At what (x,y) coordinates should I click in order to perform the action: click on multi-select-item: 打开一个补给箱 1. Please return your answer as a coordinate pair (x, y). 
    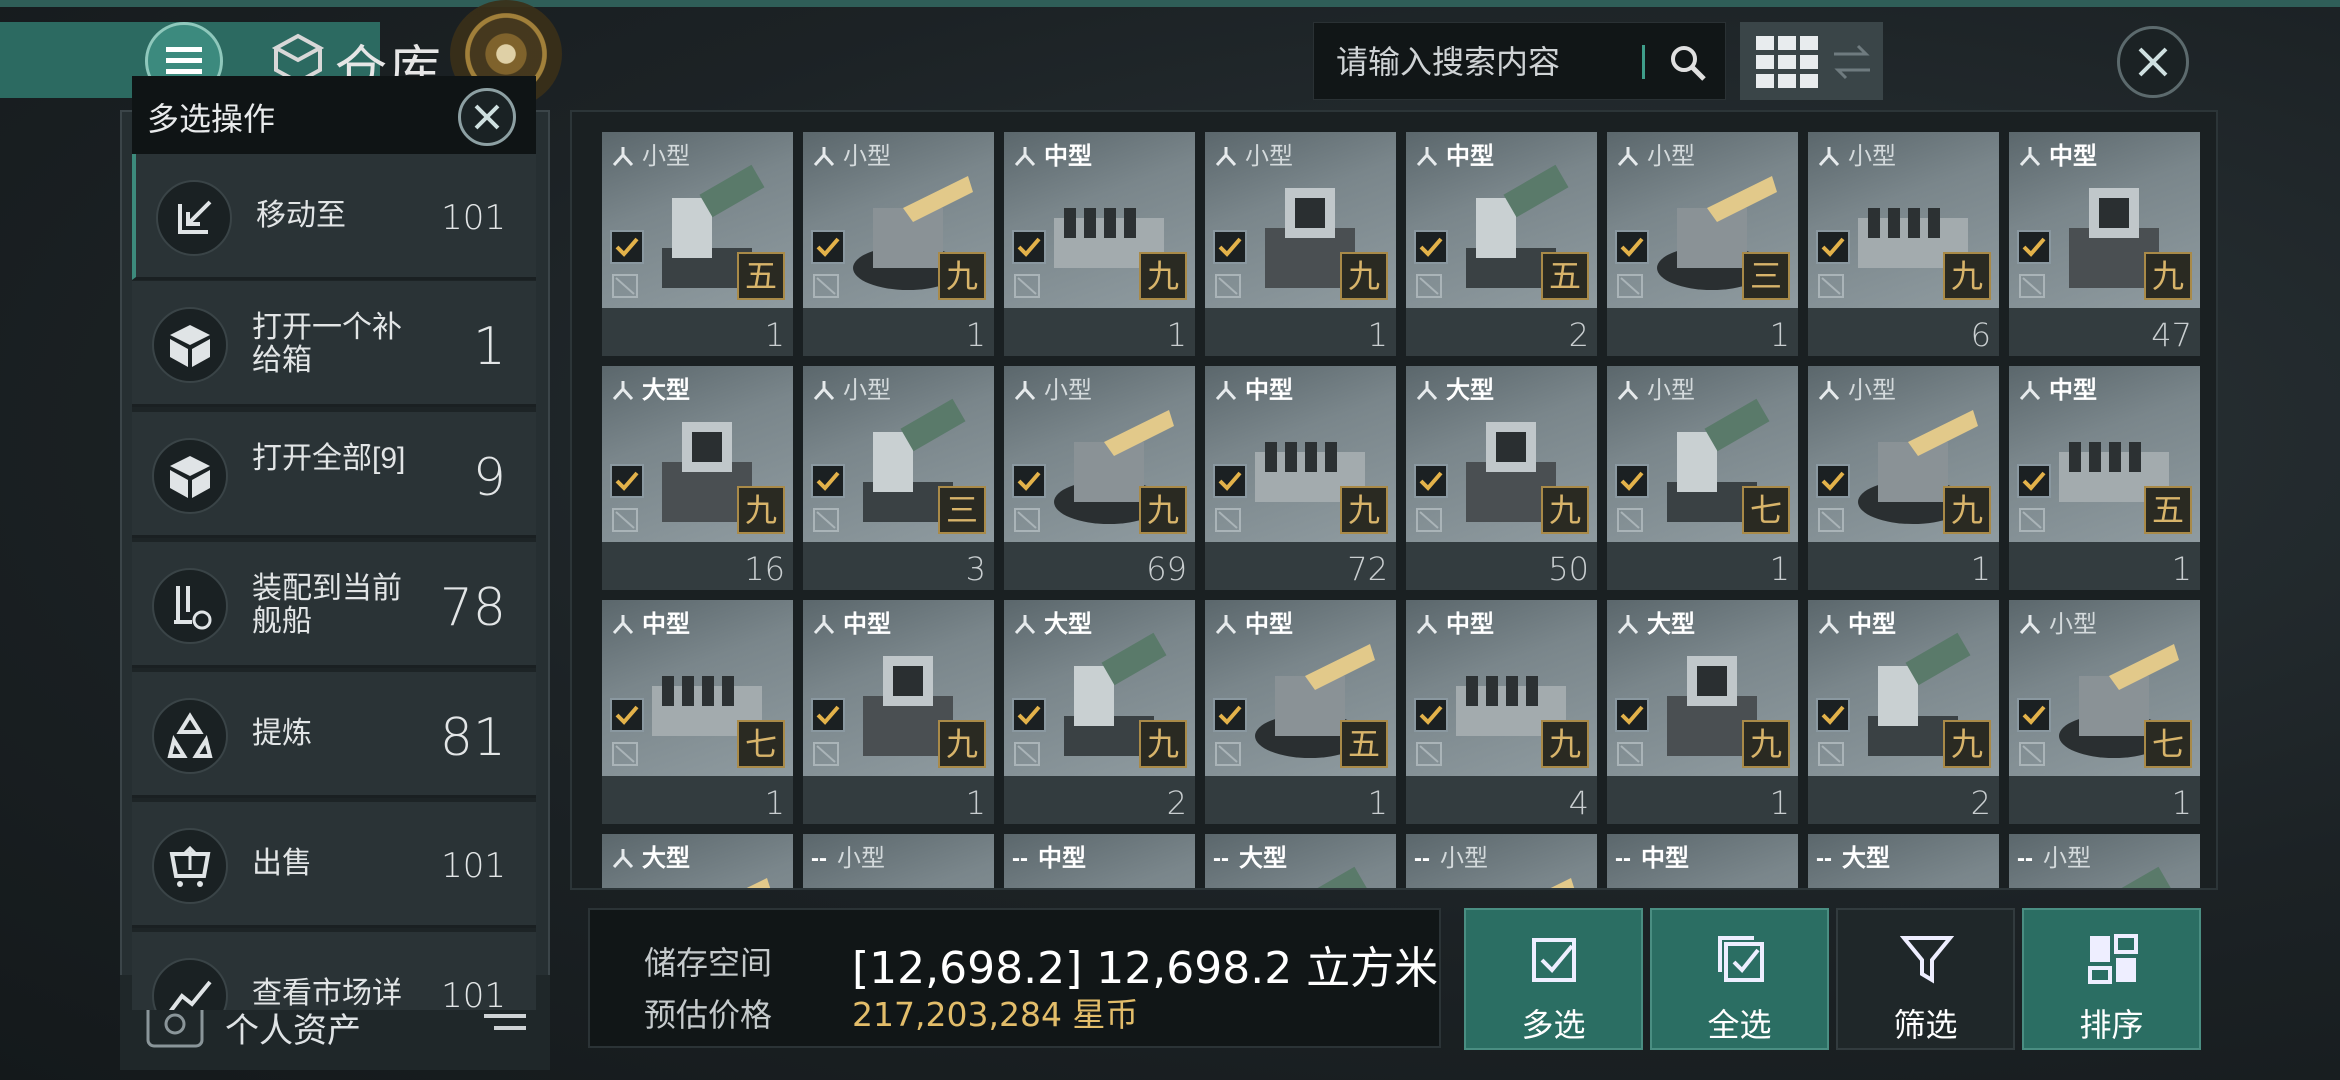
    Looking at the image, I should click on (334, 344).